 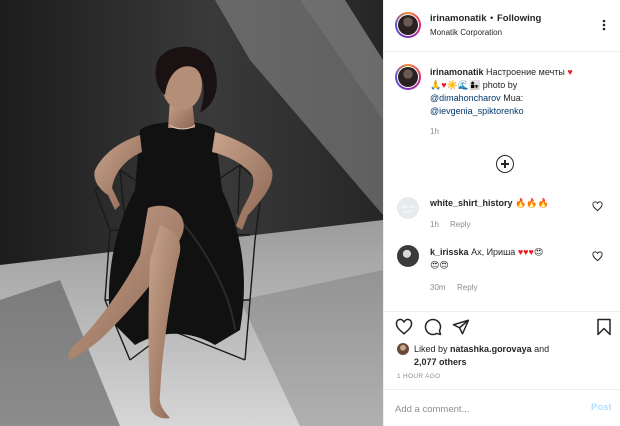 I want to click on add-comment-input, so click(x=485, y=409).